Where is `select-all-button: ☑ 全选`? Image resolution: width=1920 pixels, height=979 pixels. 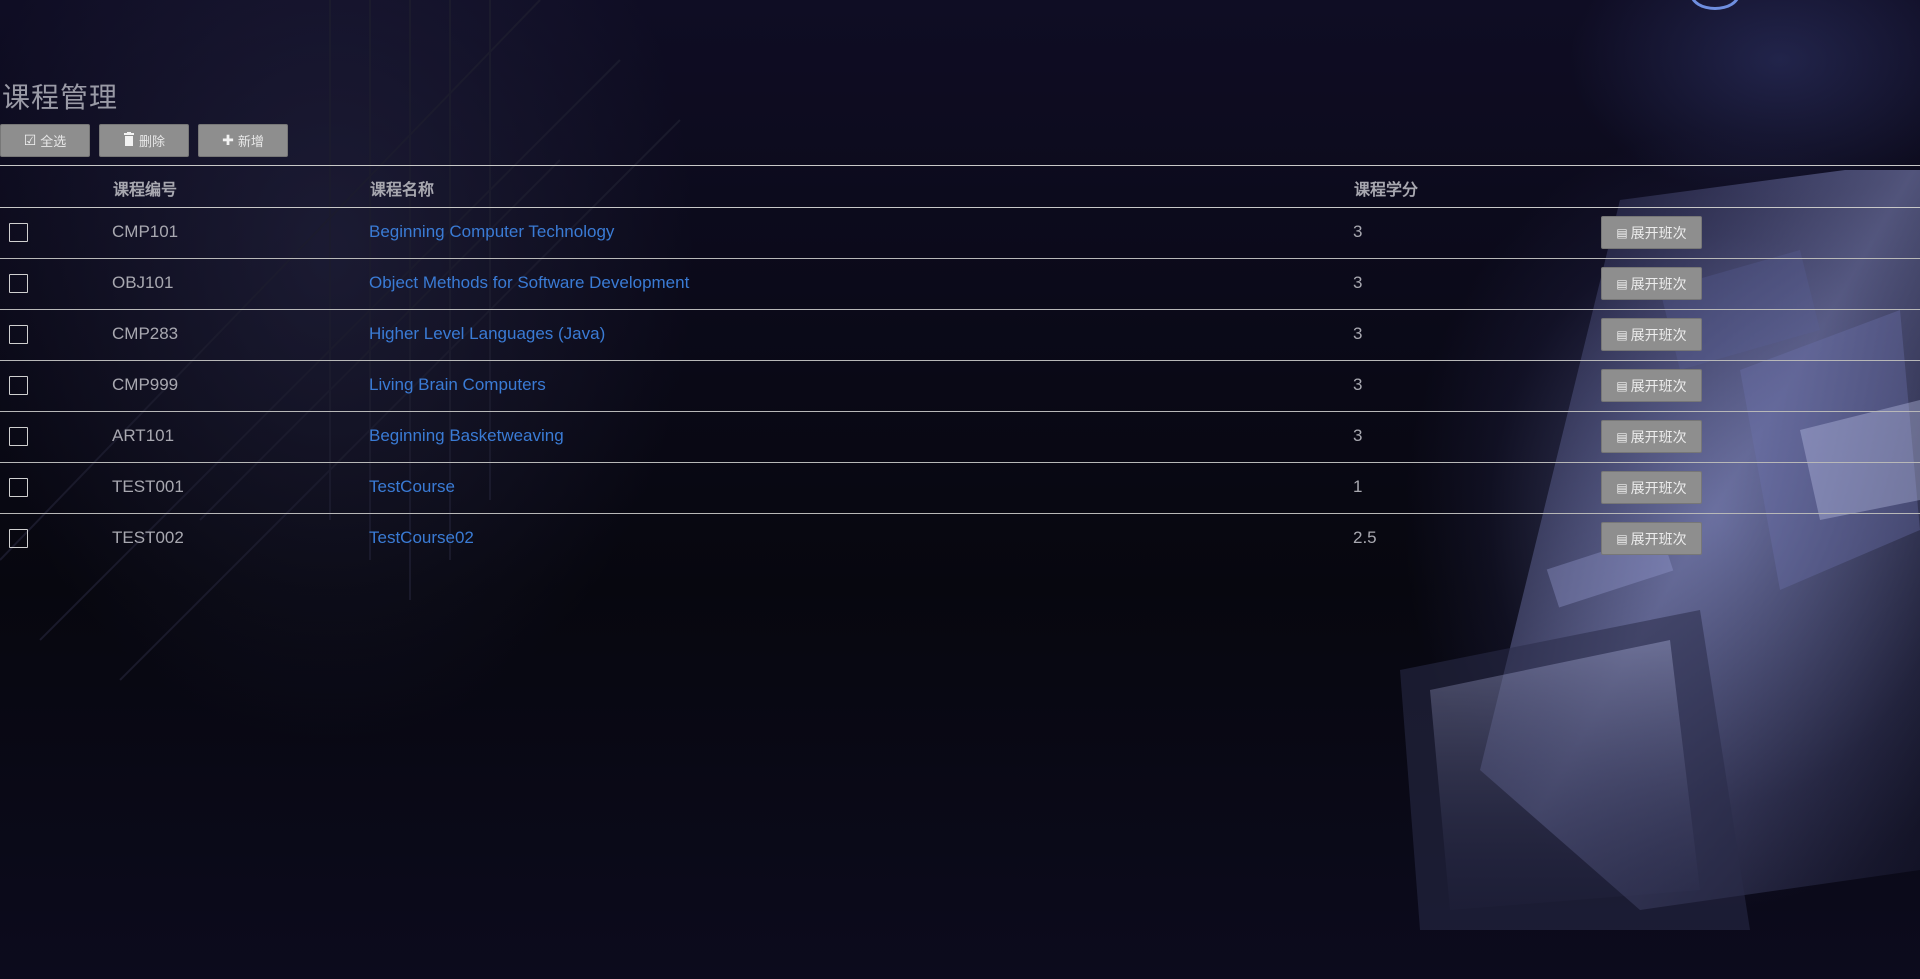 select-all-button: ☑ 全选 is located at coordinates (45, 140).